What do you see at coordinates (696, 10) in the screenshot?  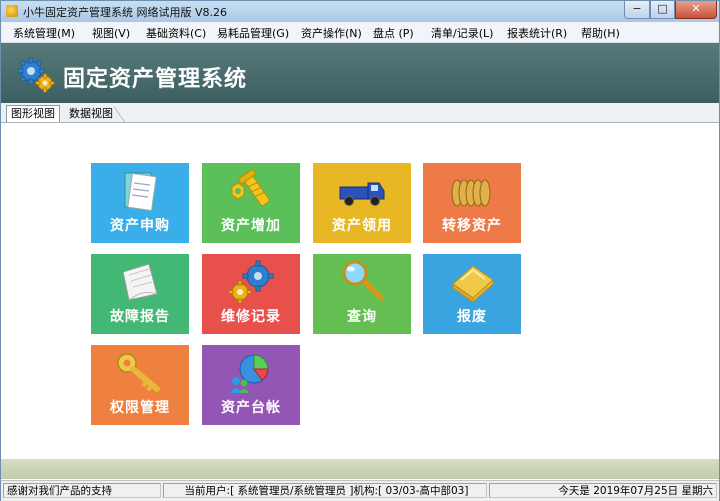 I see `close-button: ✕` at bounding box center [696, 10].